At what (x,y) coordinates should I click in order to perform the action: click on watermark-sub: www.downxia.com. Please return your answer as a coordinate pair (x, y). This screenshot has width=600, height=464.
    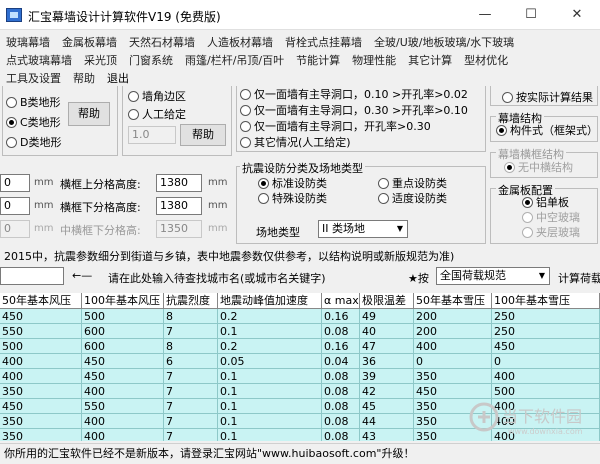
    Looking at the image, I should click on (545, 431).